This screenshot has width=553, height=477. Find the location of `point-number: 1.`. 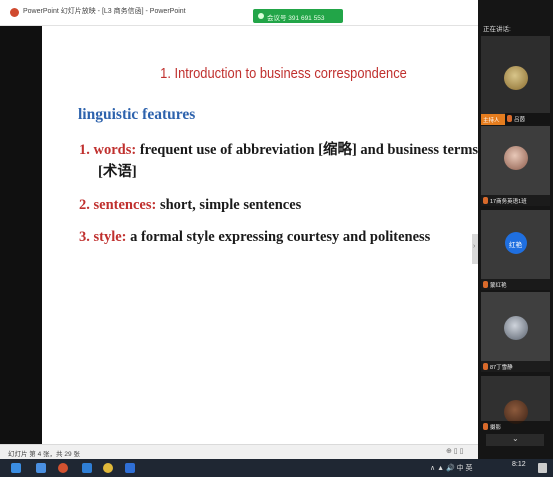

point-number: 1. is located at coordinates (84, 150).